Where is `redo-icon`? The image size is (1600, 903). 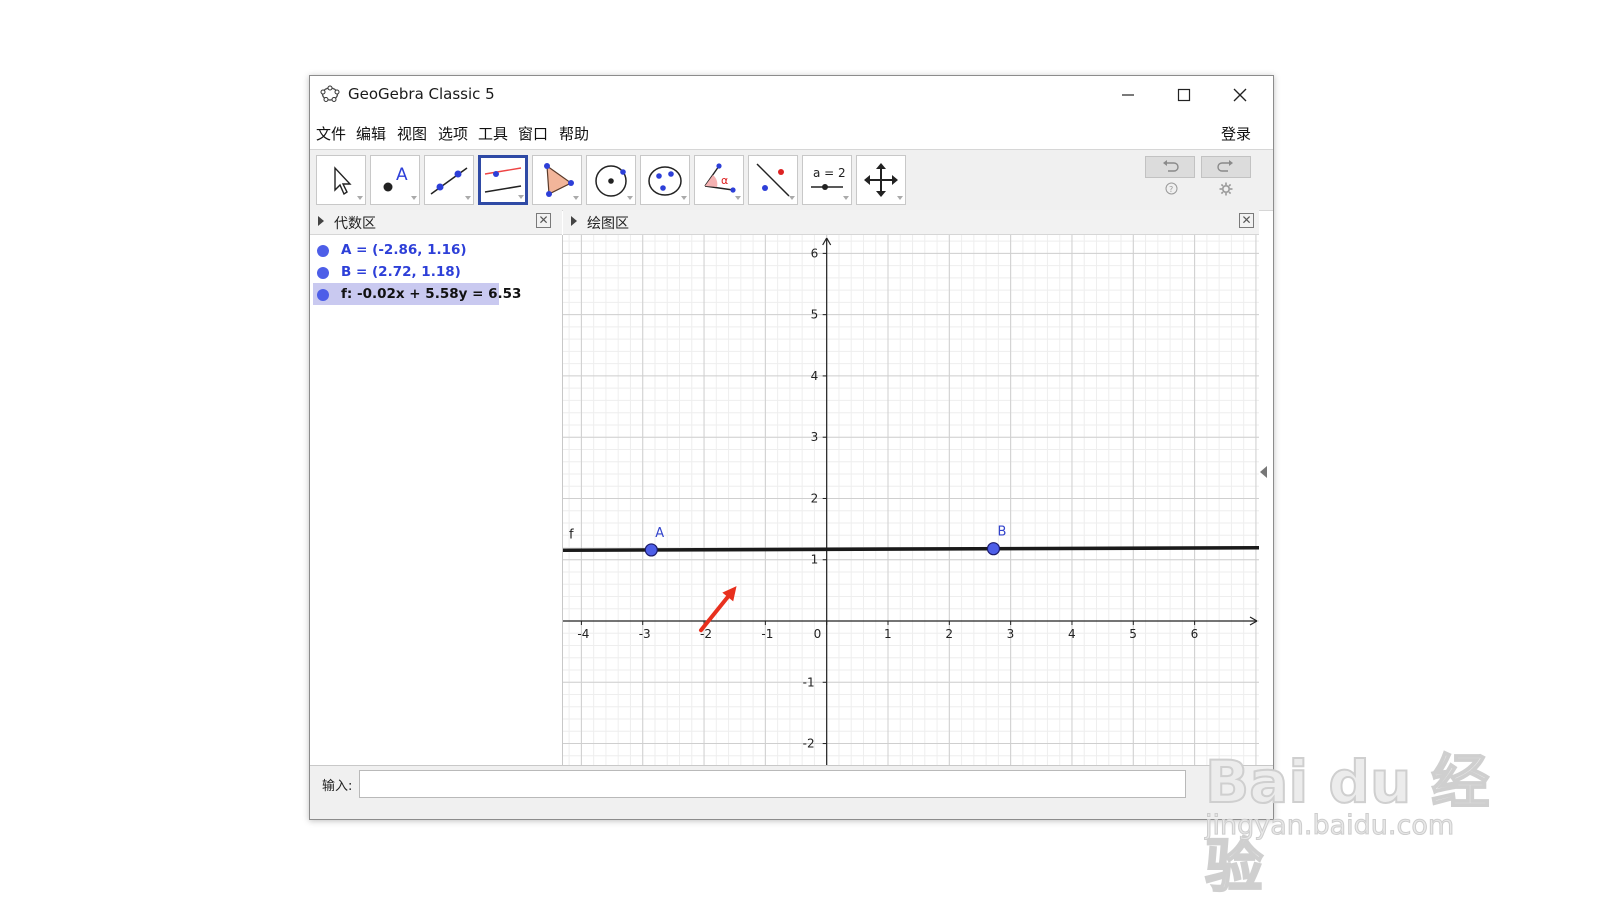 redo-icon is located at coordinates (1225, 166).